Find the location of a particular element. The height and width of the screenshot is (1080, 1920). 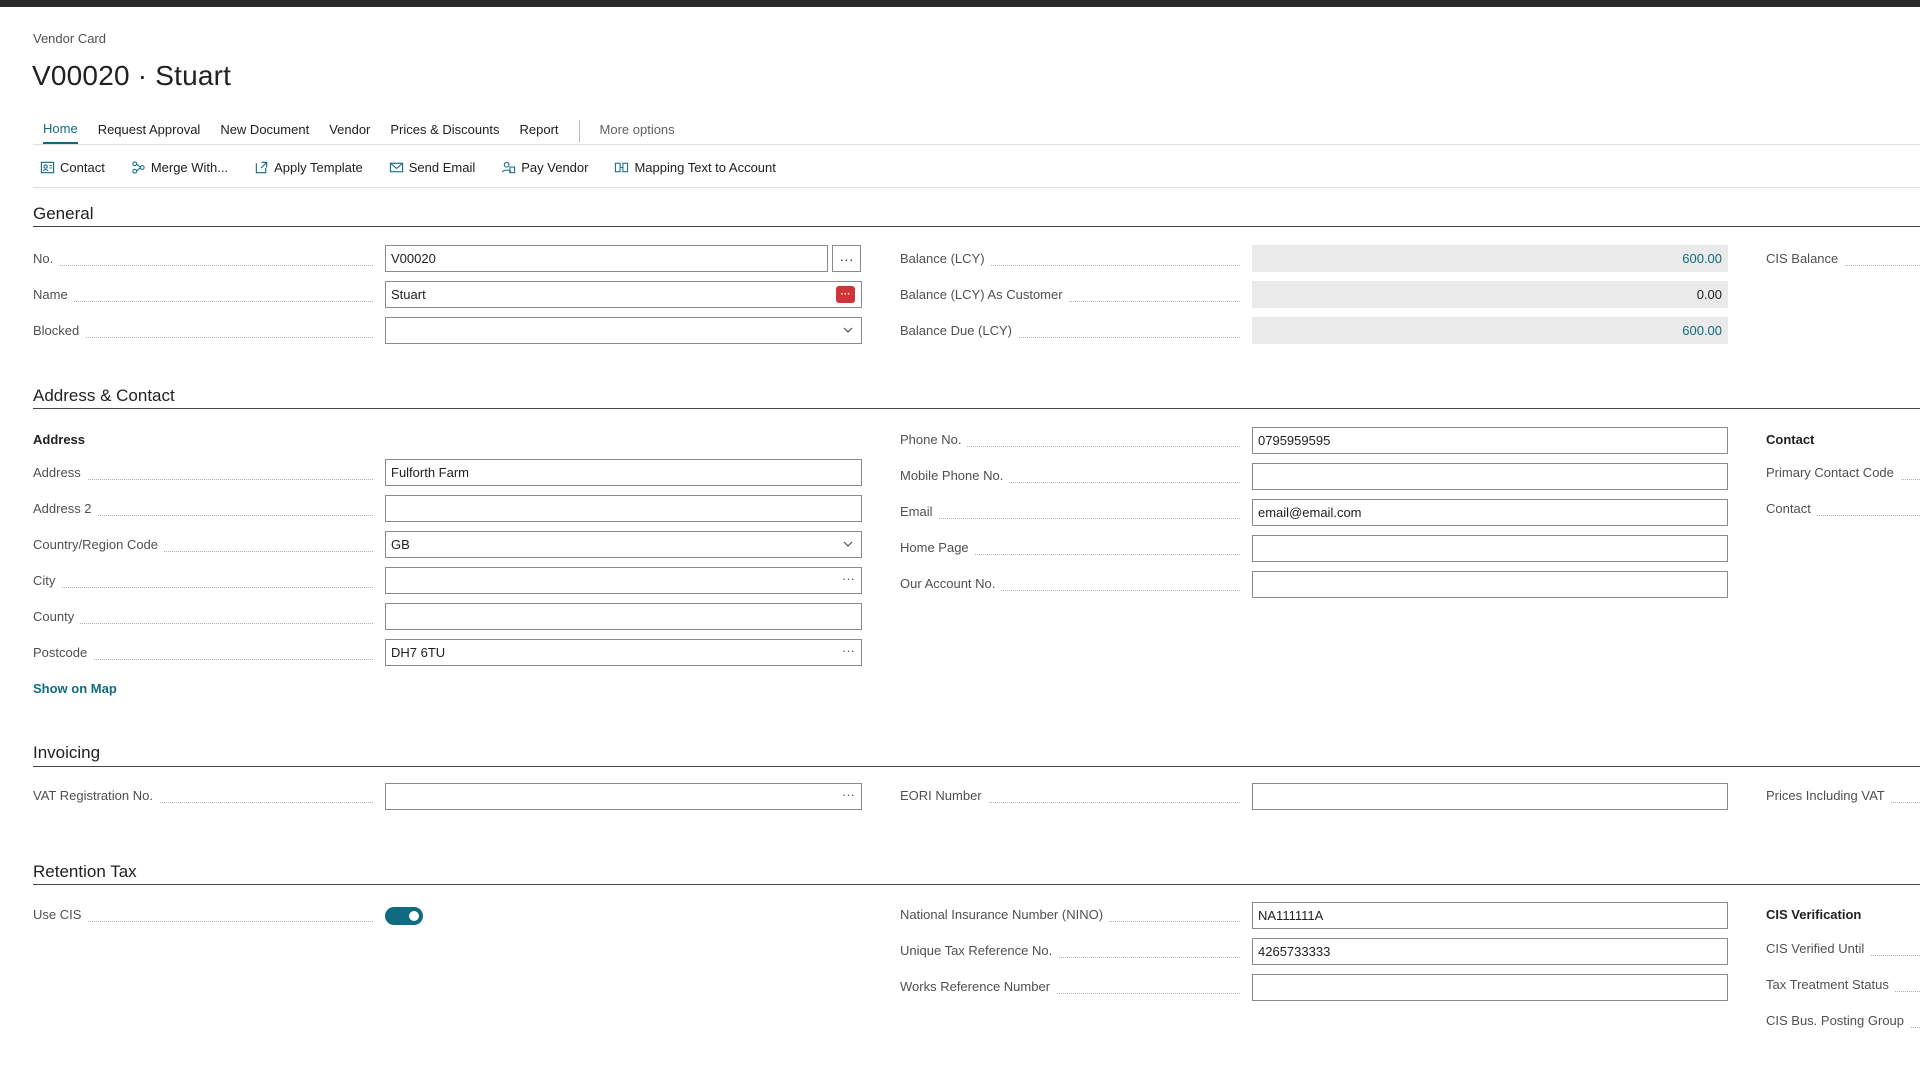

home-page-label: Home Page is located at coordinates (937, 547).